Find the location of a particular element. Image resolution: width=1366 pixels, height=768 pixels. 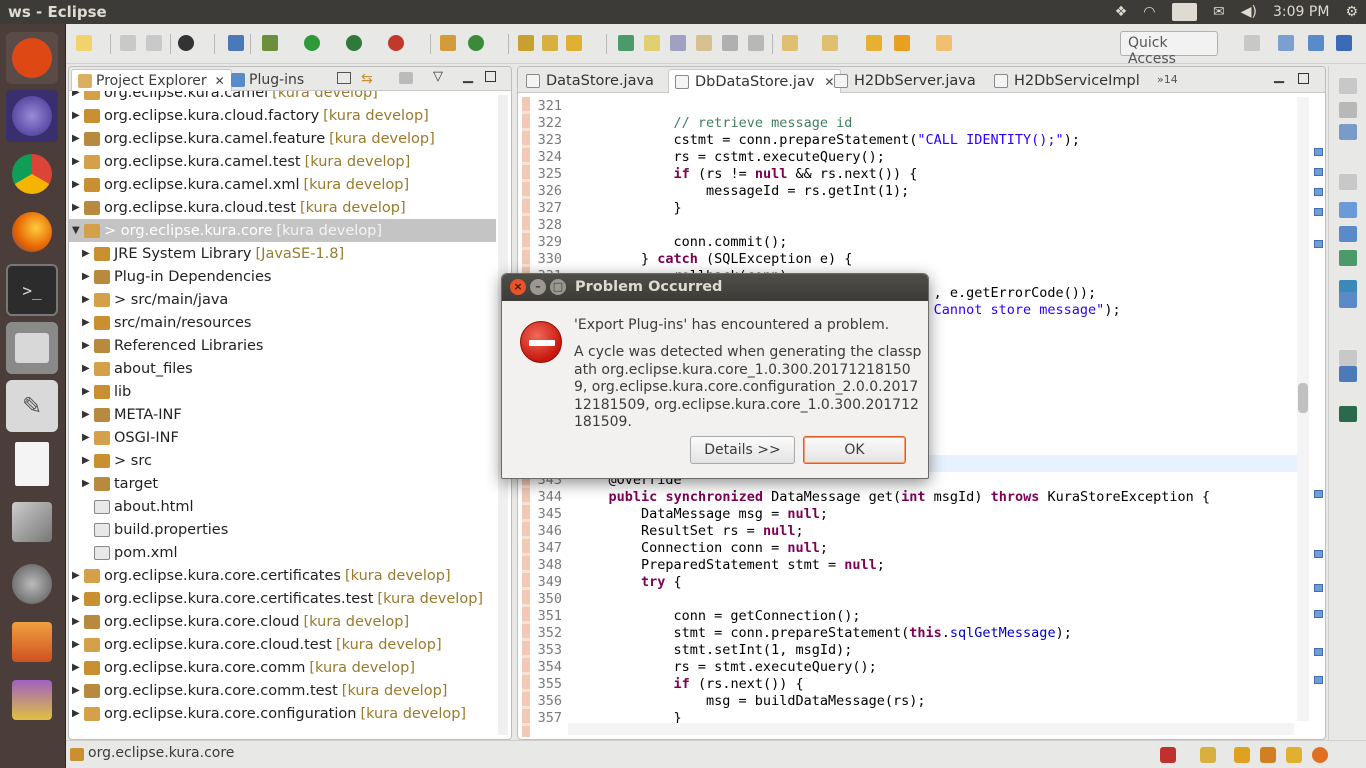

plugin-dependencies-icon is located at coordinates (1348, 414).